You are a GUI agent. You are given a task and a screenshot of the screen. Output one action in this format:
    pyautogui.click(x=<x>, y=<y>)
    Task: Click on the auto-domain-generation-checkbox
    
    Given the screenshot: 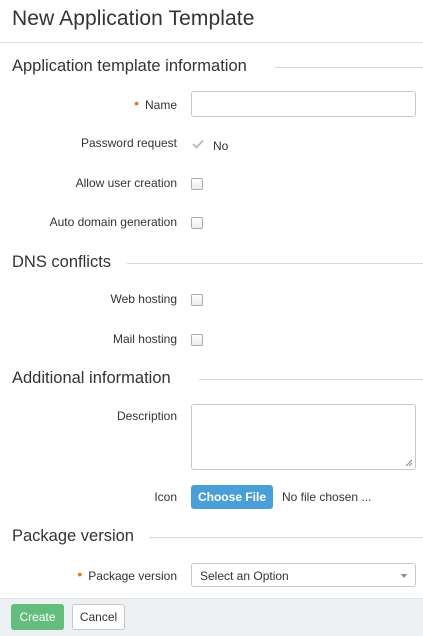 What is the action you would take?
    pyautogui.click(x=197, y=223)
    